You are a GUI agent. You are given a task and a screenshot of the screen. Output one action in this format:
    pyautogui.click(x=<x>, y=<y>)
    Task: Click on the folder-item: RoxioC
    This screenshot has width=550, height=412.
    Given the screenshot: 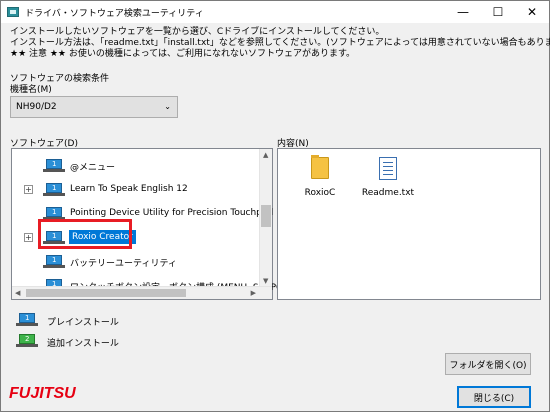 What is the action you would take?
    pyautogui.click(x=320, y=176)
    